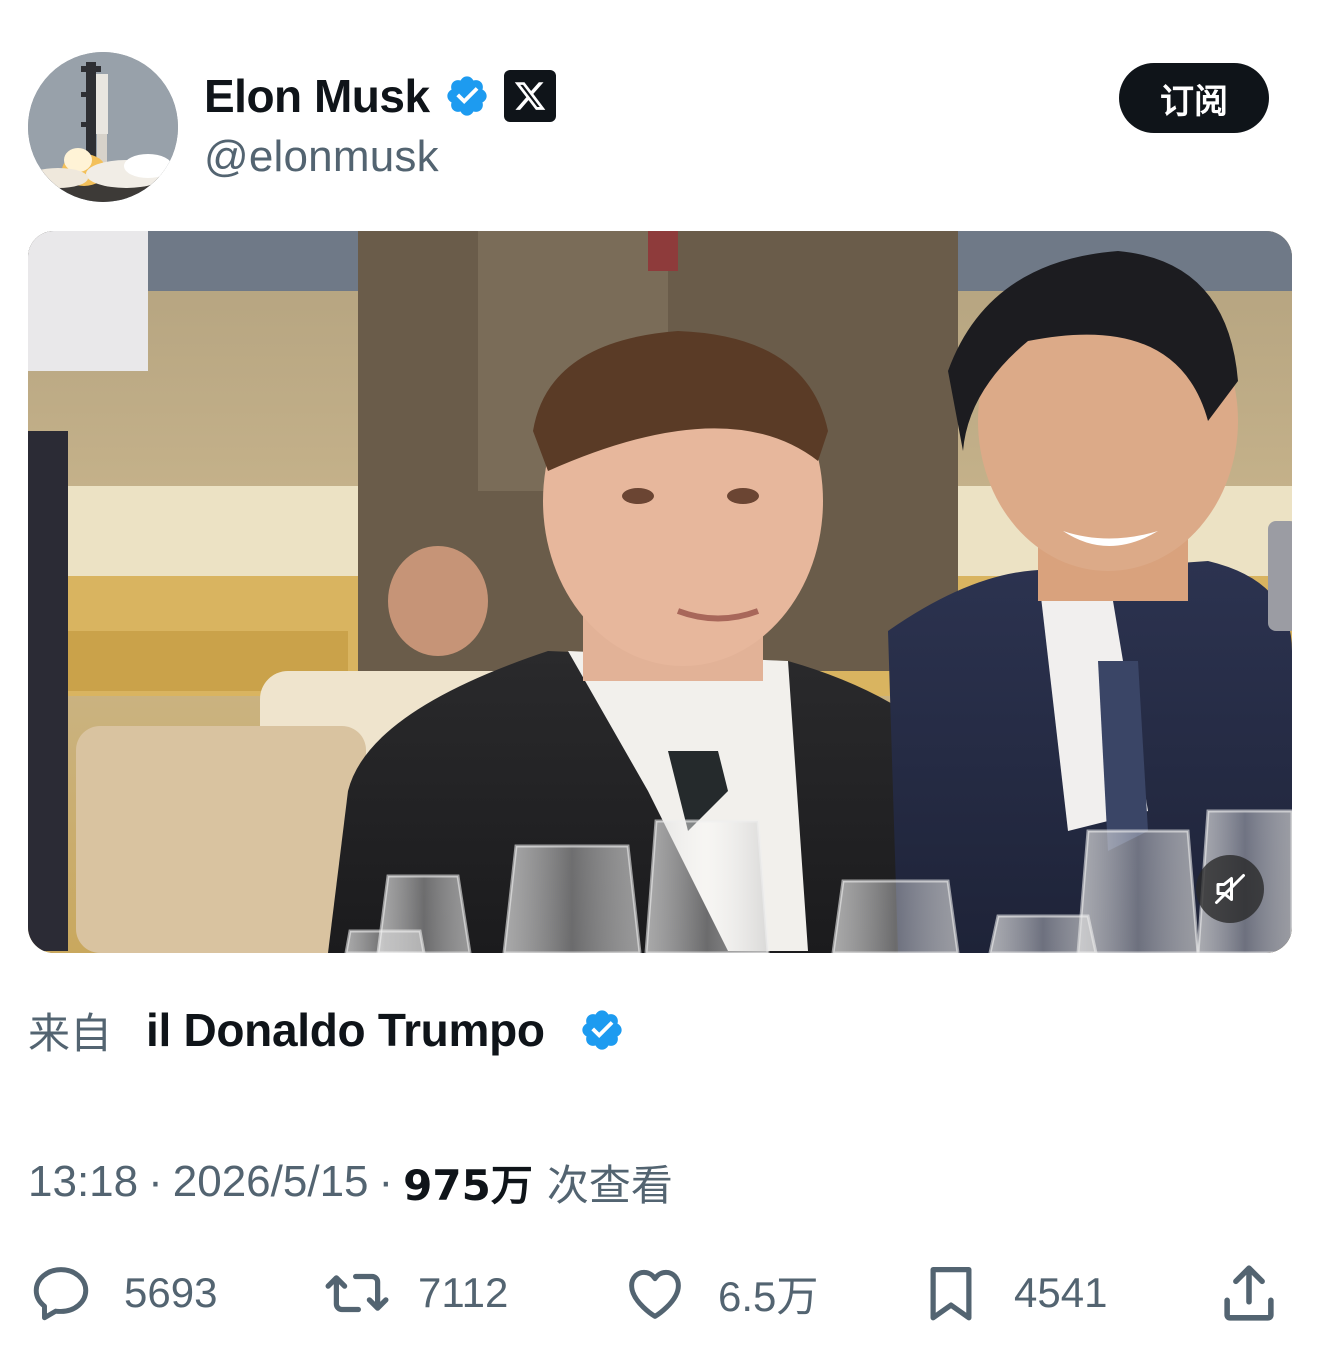 The height and width of the screenshot is (1352, 1320). What do you see at coordinates (317, 96) in the screenshot?
I see `author-display-name: Elon Musk` at bounding box center [317, 96].